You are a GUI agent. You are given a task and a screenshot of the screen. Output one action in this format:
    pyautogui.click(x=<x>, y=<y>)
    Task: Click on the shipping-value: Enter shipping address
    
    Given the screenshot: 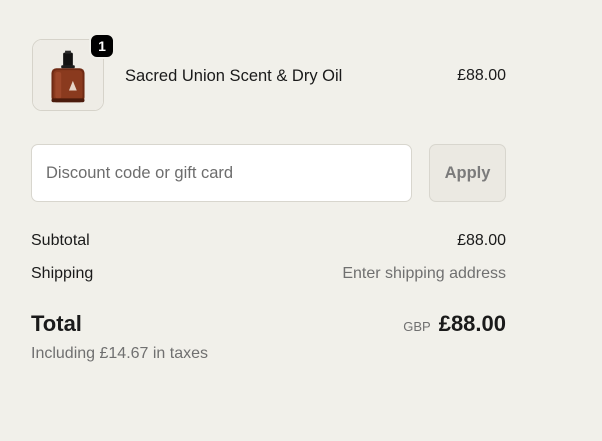 What is the action you would take?
    pyautogui.click(x=424, y=273)
    